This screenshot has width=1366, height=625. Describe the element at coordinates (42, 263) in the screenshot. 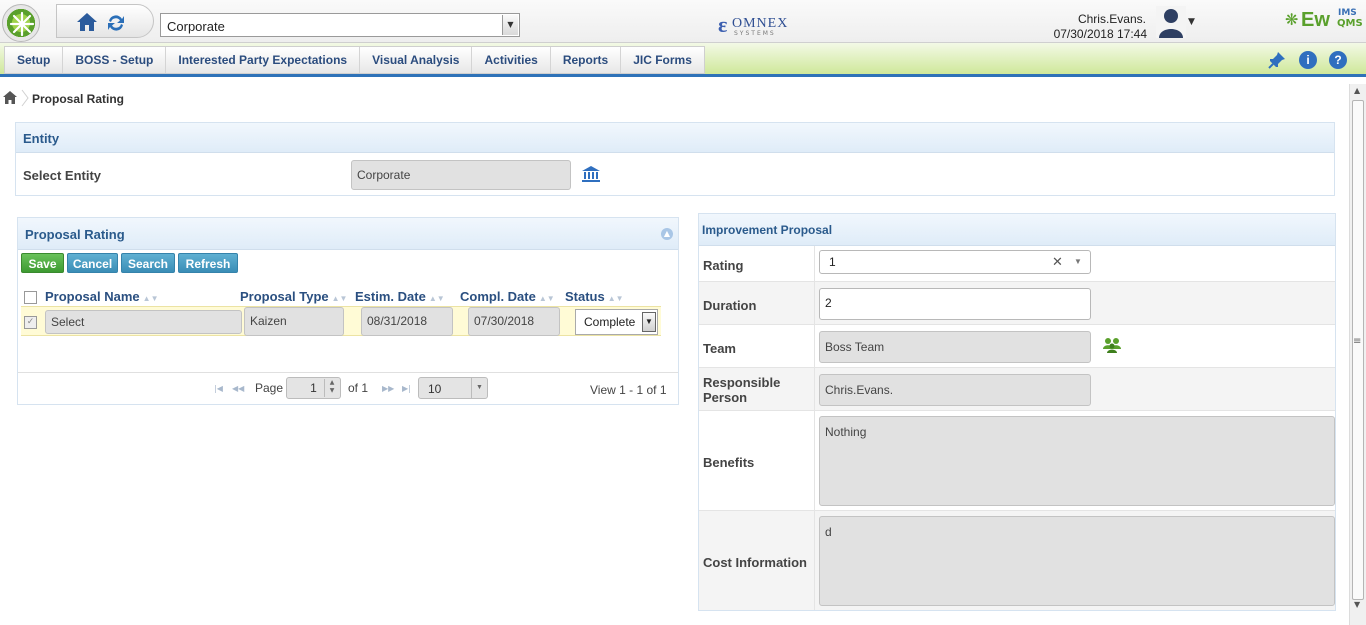

I see `save-button: Save` at that location.